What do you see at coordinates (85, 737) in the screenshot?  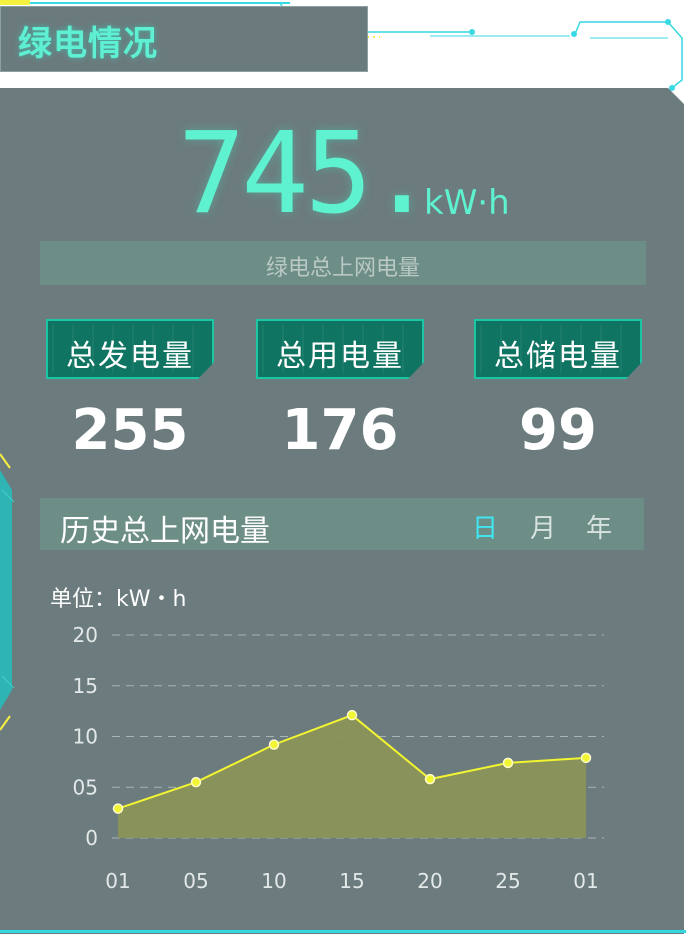 I see `y-tick-label: 10` at bounding box center [85, 737].